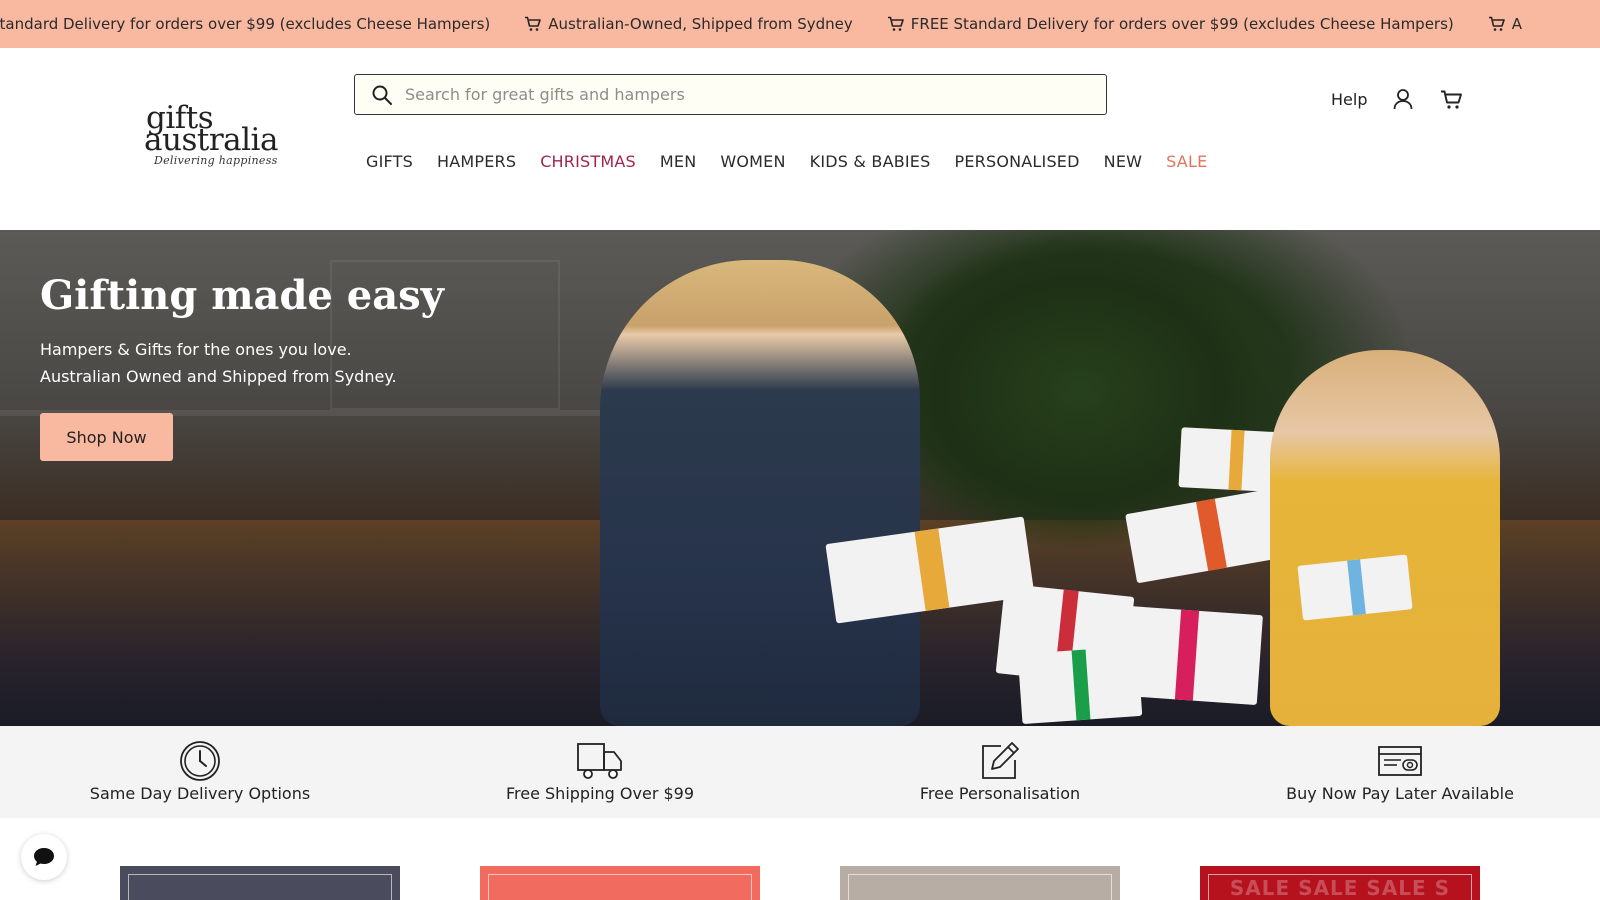  What do you see at coordinates (725, 94) in the screenshot?
I see `search-input` at bounding box center [725, 94].